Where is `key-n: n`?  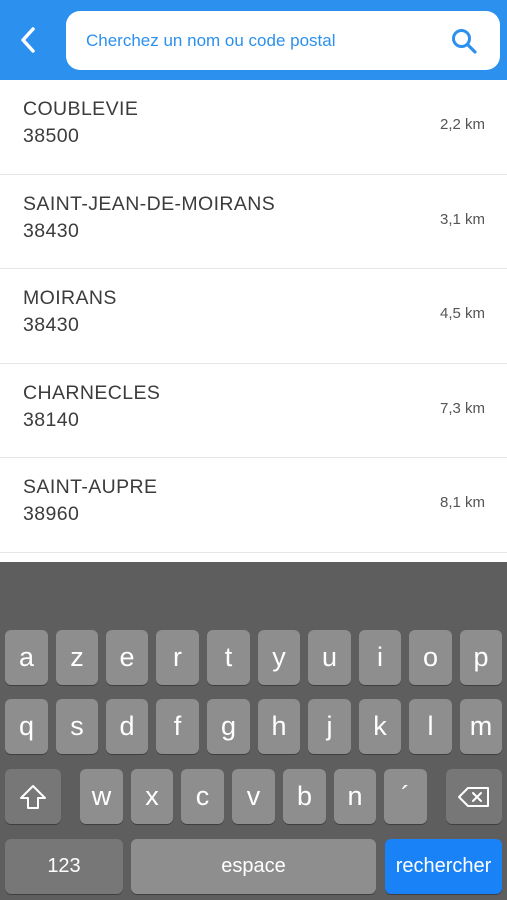 key-n: n is located at coordinates (355, 796).